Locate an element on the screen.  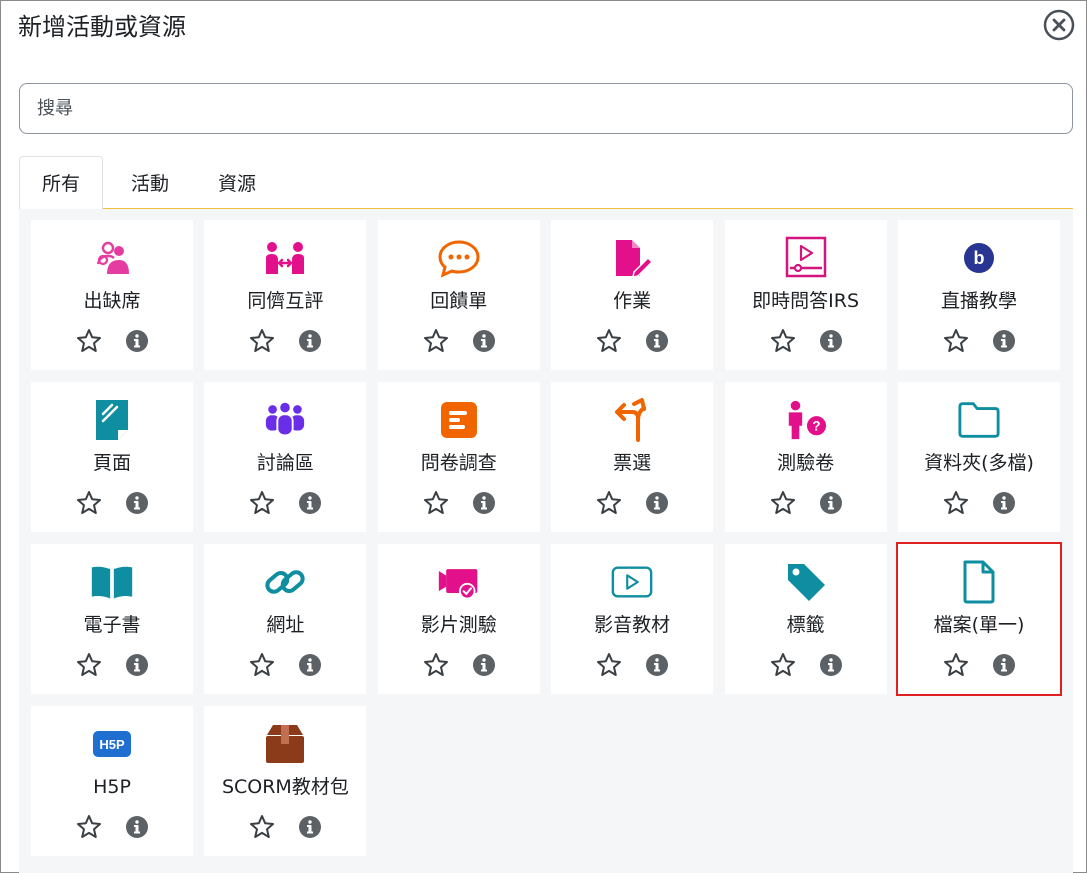
tag-icon is located at coordinates (806, 582).